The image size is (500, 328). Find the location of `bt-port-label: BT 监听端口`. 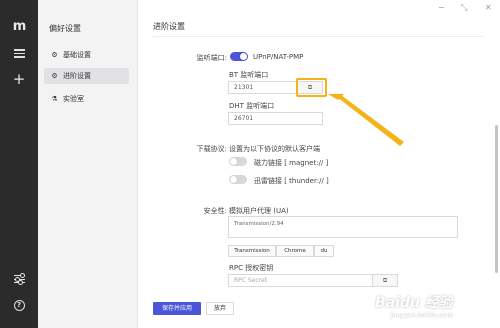

bt-port-label: BT 监听端口 is located at coordinates (249, 75).